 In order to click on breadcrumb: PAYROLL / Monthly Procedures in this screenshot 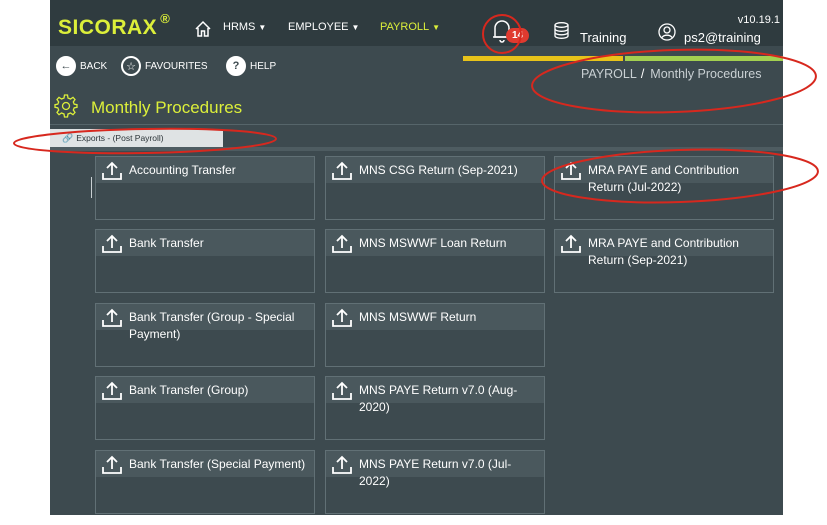, I will do `click(671, 74)`.